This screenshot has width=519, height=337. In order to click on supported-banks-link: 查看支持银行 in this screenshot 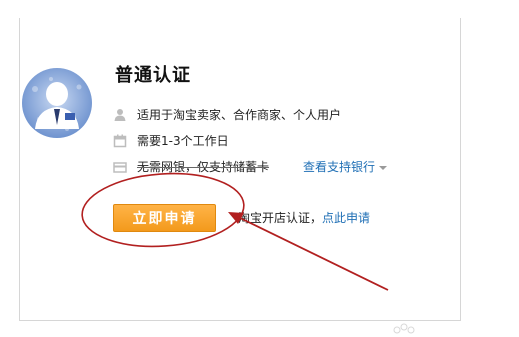, I will do `click(345, 166)`.